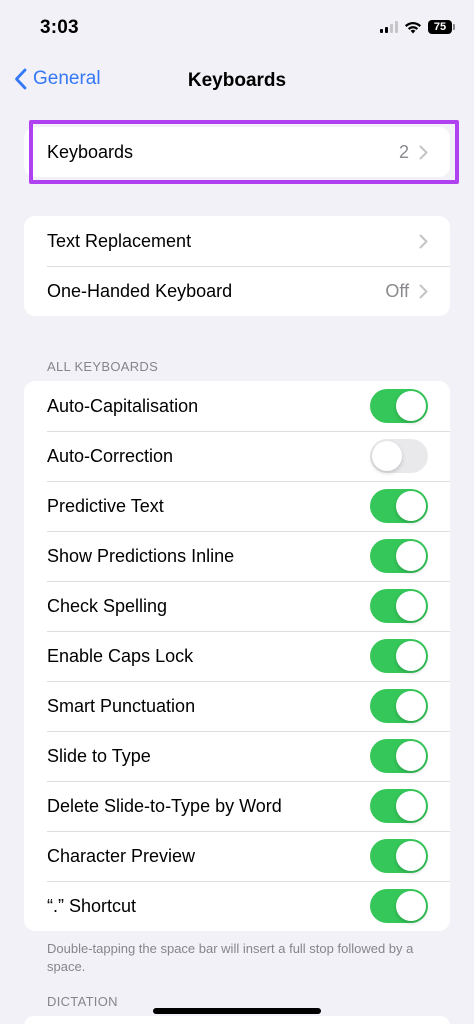 This screenshot has width=474, height=1024. What do you see at coordinates (237, 756) in the screenshot?
I see `setting-row-slide-to-type: Slide to Type` at bounding box center [237, 756].